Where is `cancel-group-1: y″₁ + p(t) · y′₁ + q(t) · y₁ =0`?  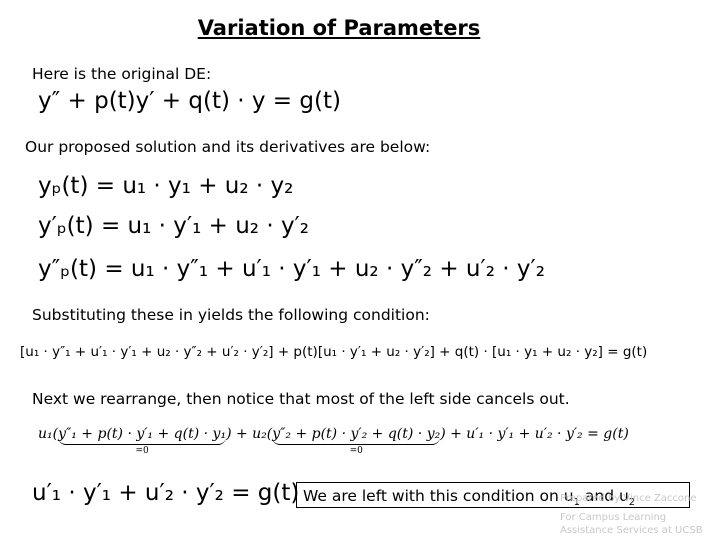 cancel-group-1: y″₁ + p(t) · y′₁ + q(t) · y₁ =0 is located at coordinates (142, 441).